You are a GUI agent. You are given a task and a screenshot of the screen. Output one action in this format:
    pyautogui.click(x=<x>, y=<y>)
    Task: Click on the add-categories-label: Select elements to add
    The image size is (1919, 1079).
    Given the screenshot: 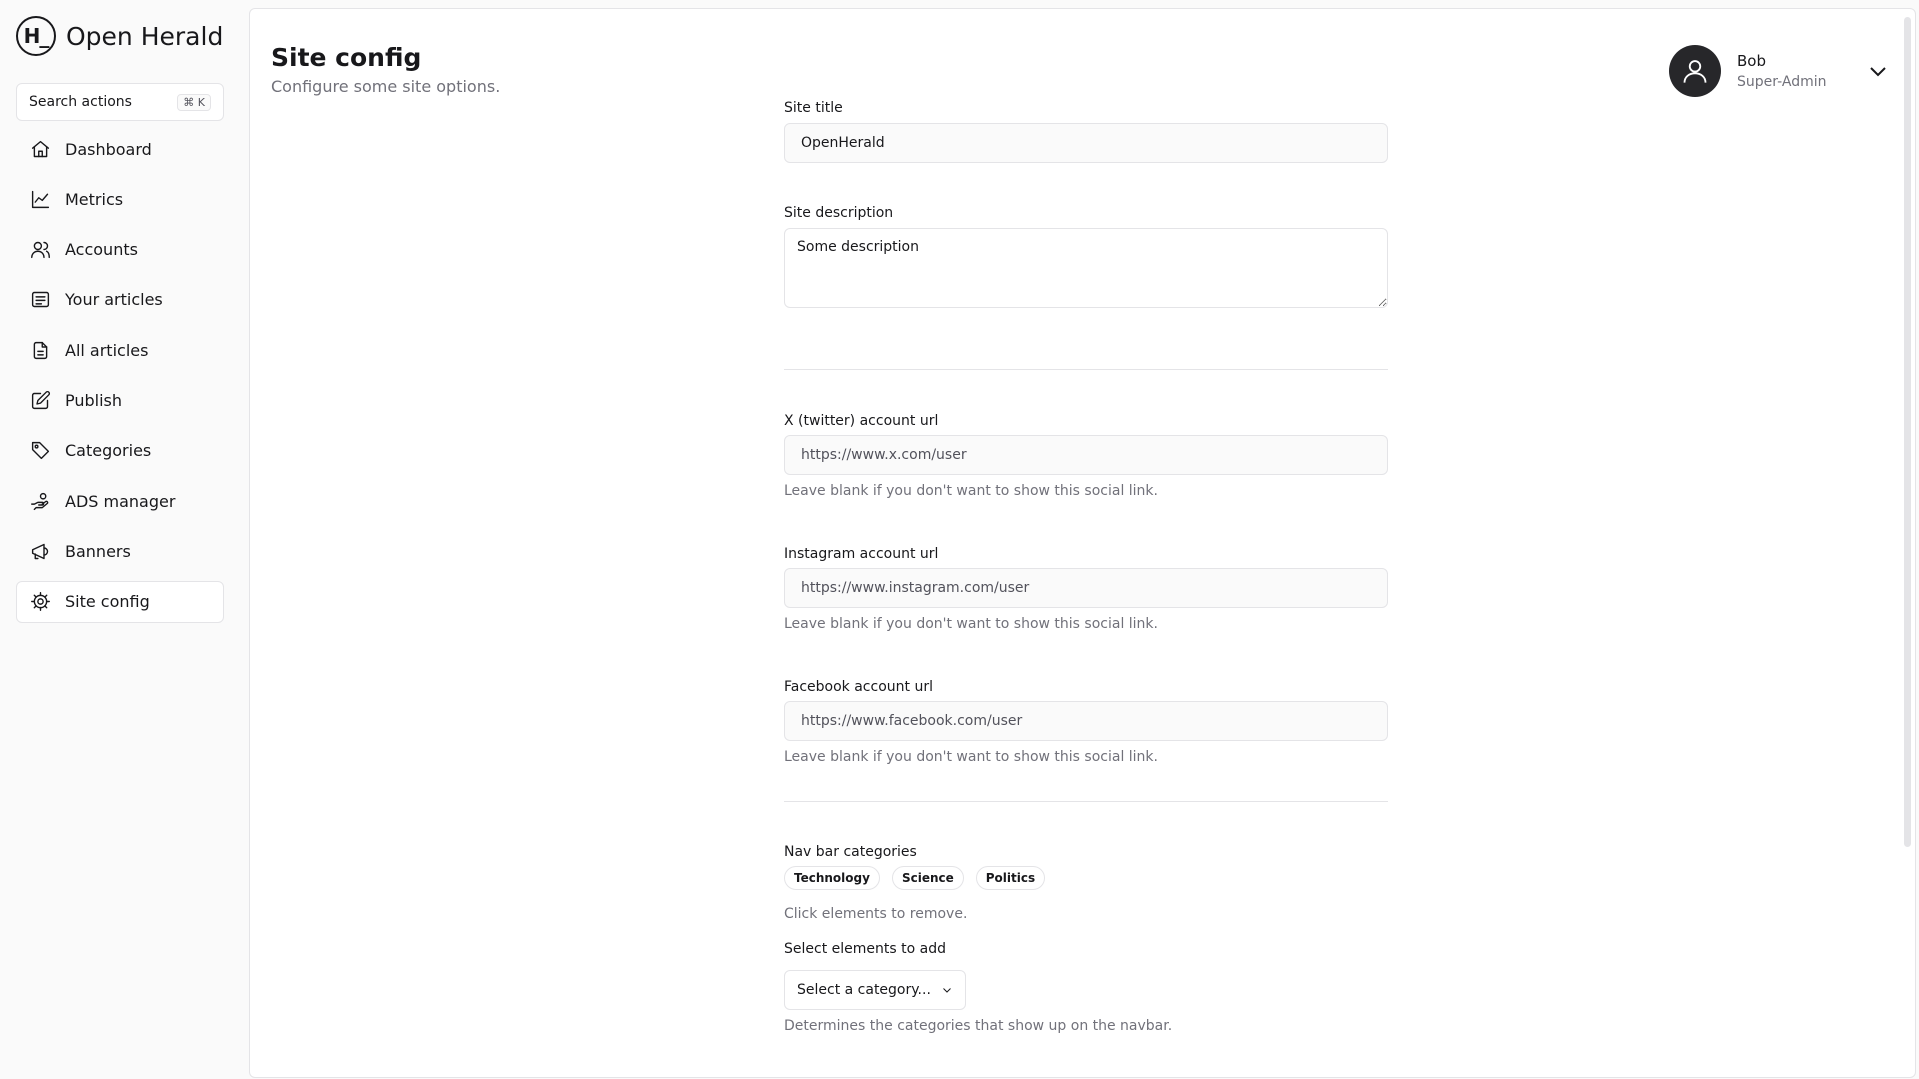 What is the action you would take?
    pyautogui.click(x=865, y=949)
    